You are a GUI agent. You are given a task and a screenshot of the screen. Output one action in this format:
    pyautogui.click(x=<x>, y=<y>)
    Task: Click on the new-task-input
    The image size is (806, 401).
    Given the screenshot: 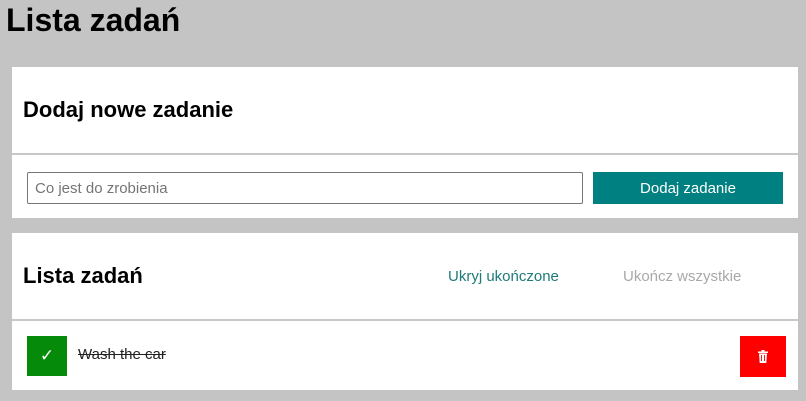 What is the action you would take?
    pyautogui.click(x=305, y=188)
    